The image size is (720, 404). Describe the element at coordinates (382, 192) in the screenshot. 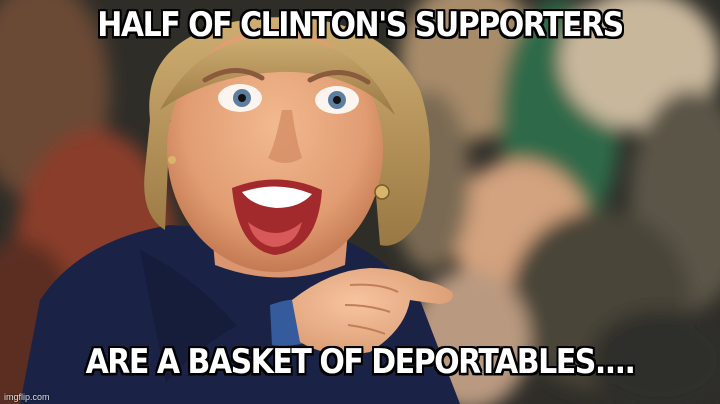

I see `earring-icon` at that location.